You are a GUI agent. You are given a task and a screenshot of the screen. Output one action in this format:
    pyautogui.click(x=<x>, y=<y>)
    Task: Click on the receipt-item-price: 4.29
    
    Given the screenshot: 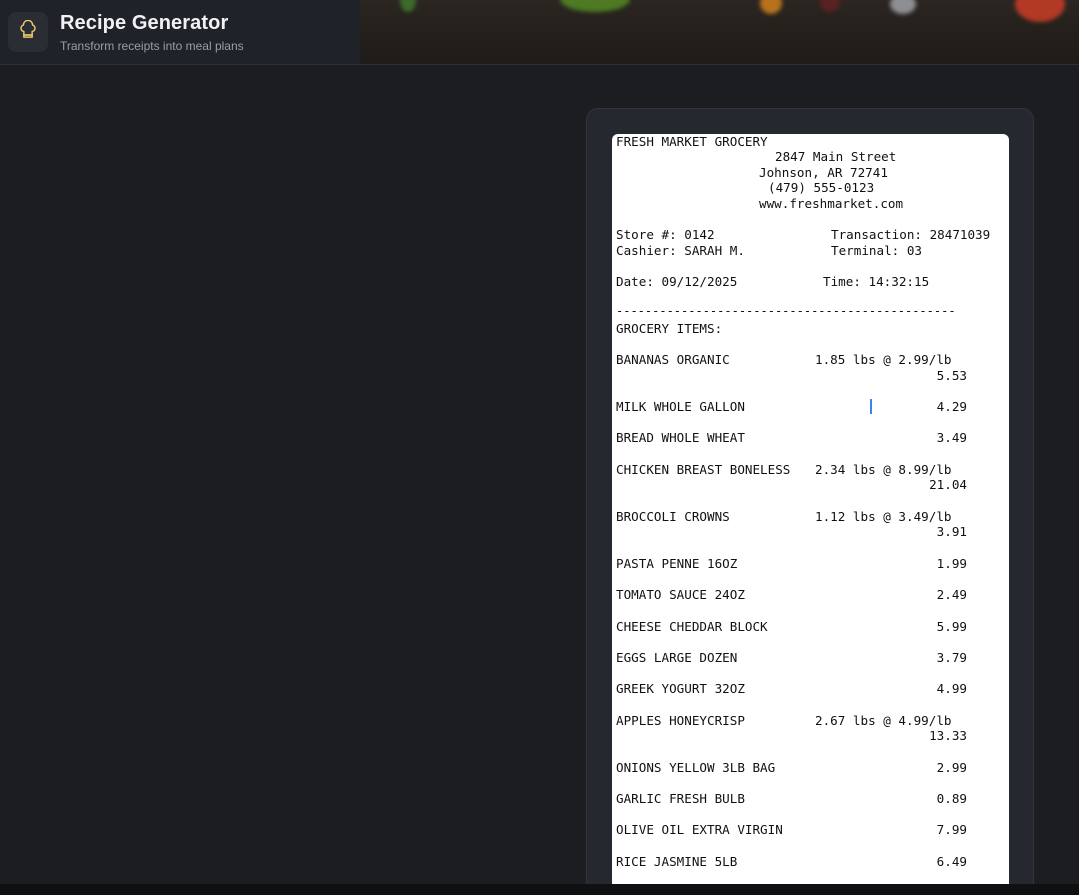 What is the action you would take?
    pyautogui.click(x=951, y=406)
    